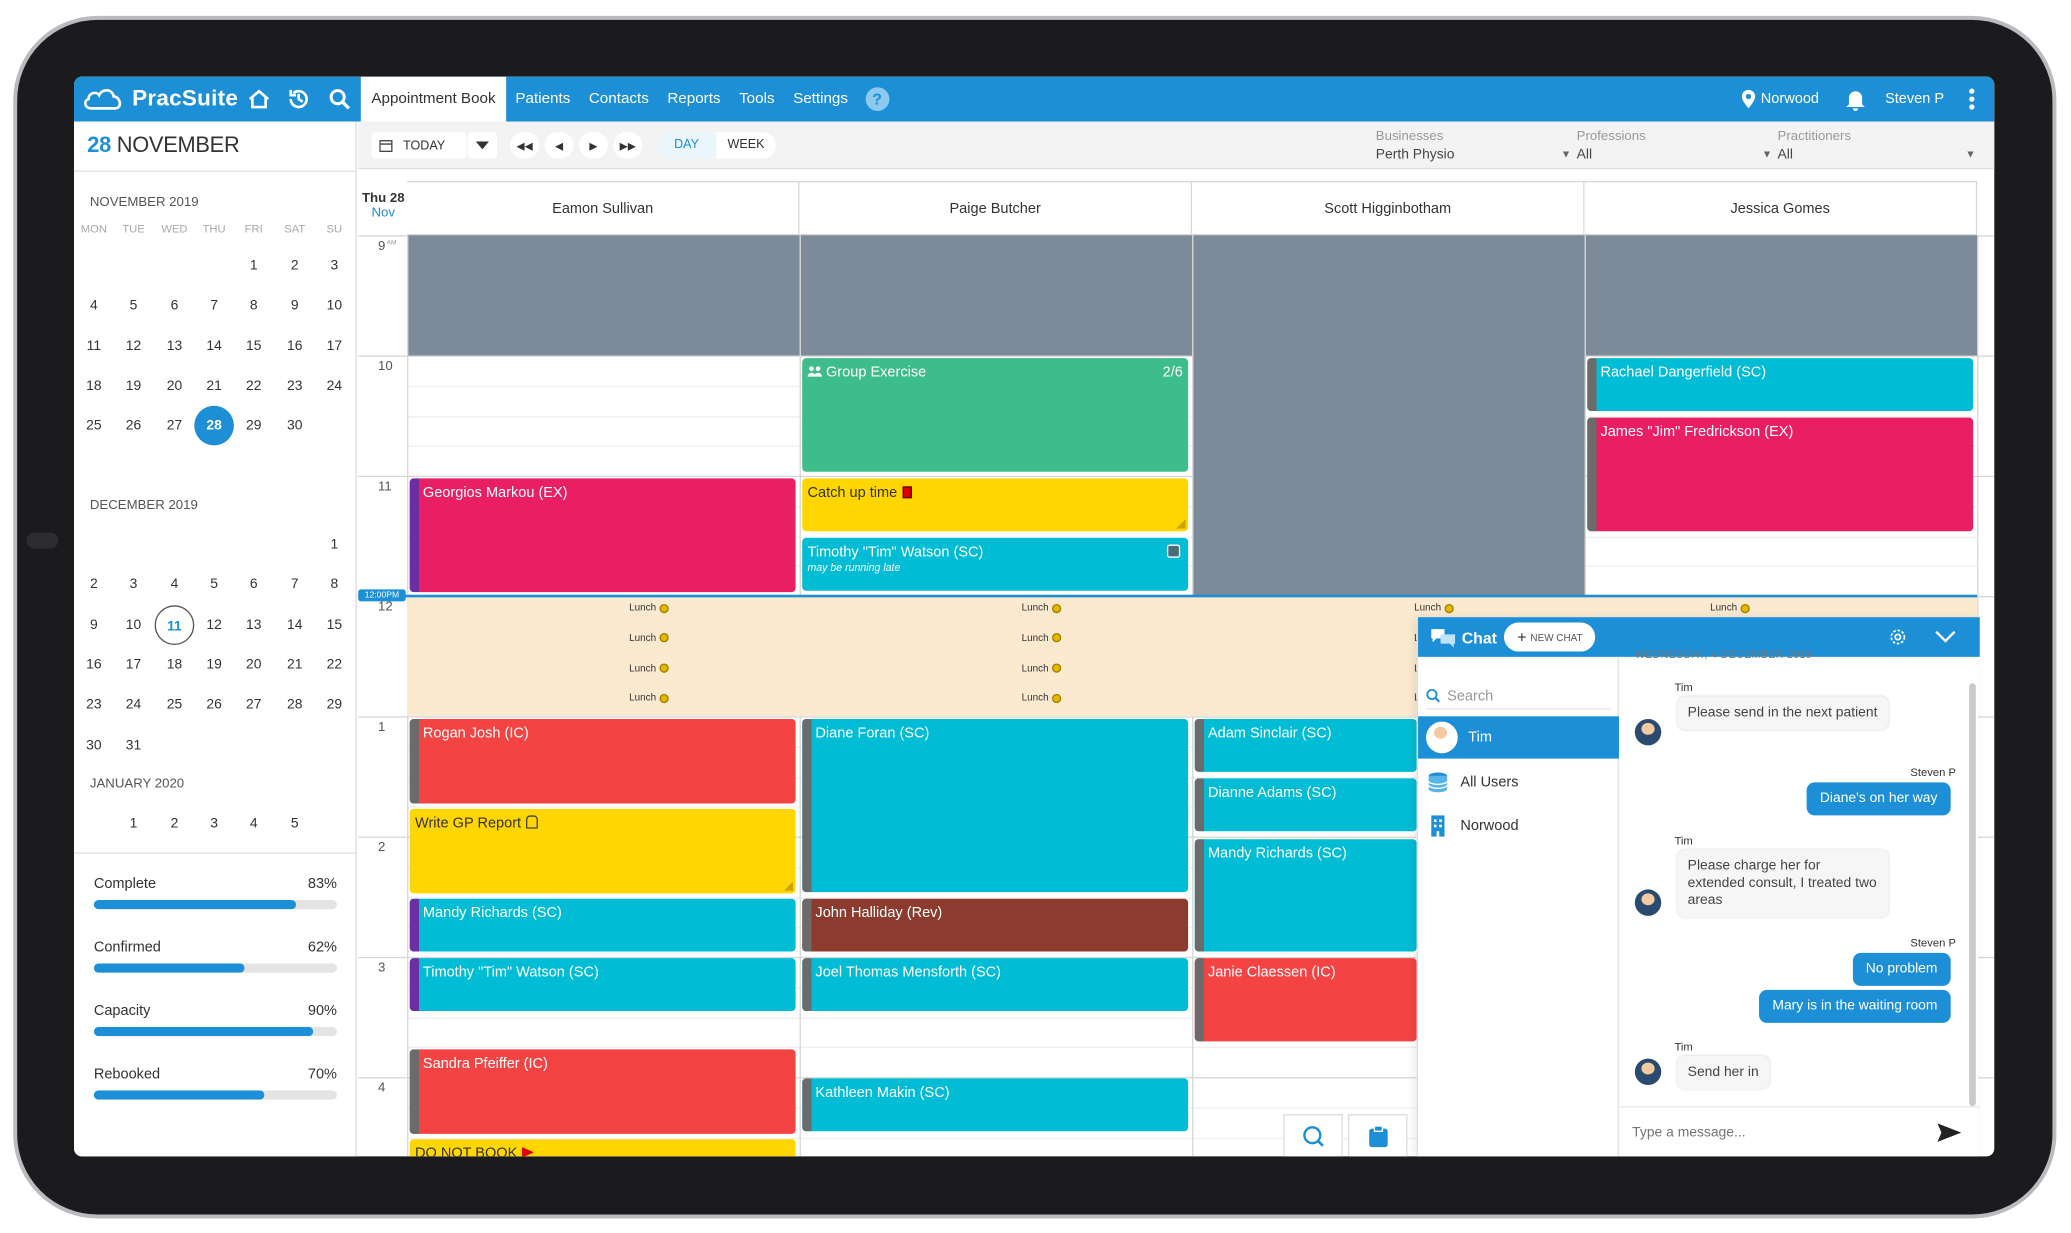 Image resolution: width=2071 pixels, height=1233 pixels. I want to click on appointment: Rogan Josh (IC), so click(602, 761).